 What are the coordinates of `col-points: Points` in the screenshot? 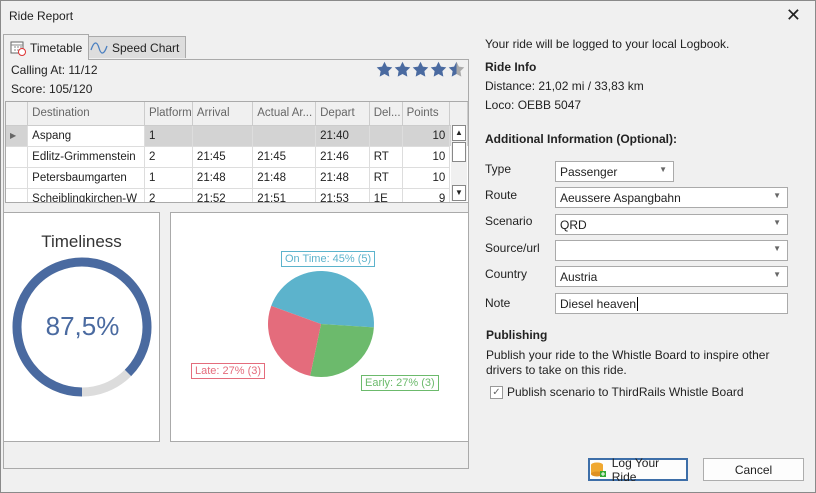 It's located at (426, 114).